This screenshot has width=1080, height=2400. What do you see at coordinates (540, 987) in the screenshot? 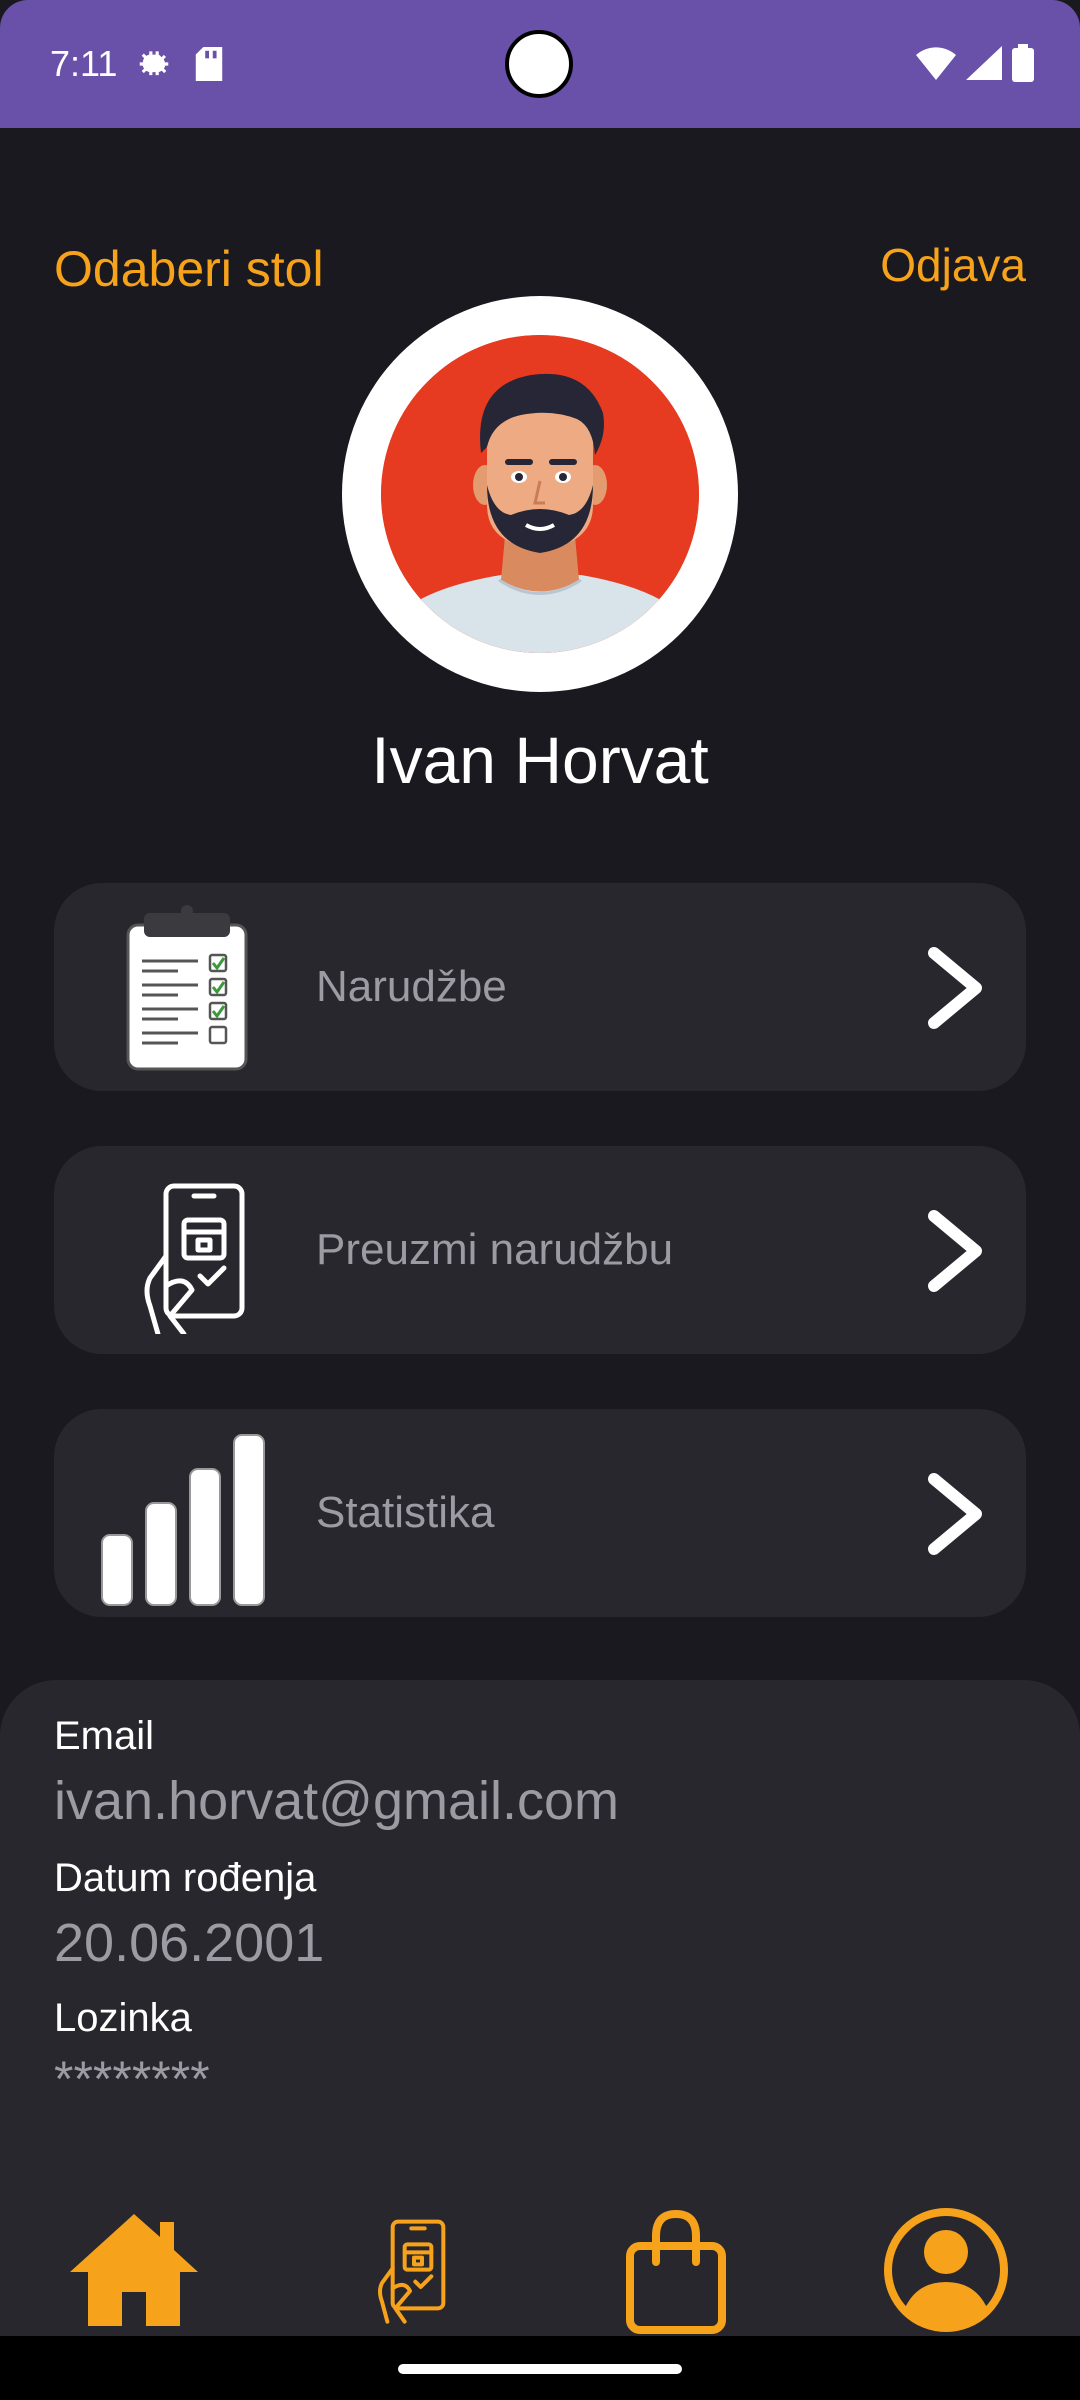
I see `menu-item-orders: Narudžbe` at bounding box center [540, 987].